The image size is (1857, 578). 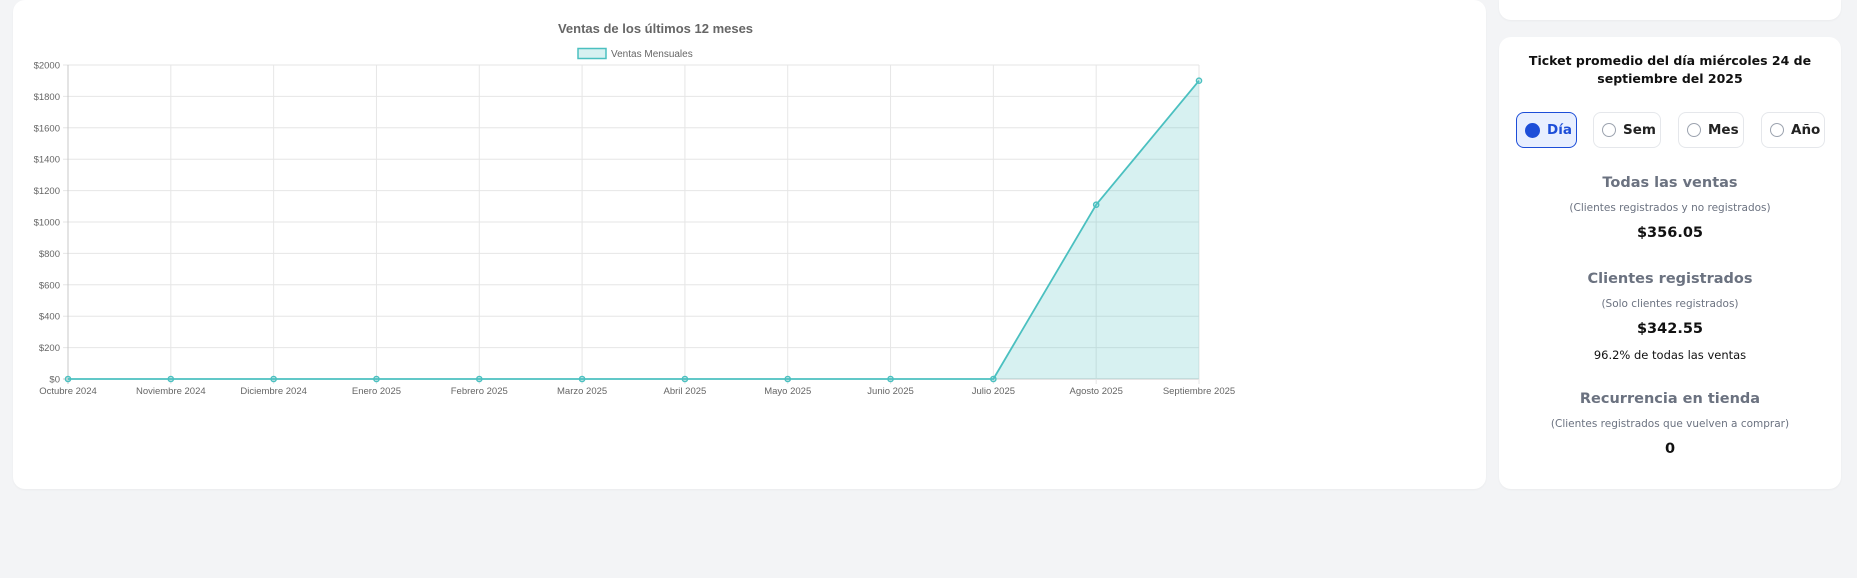 I want to click on x-tick-label: Abril 2025, so click(x=685, y=391).